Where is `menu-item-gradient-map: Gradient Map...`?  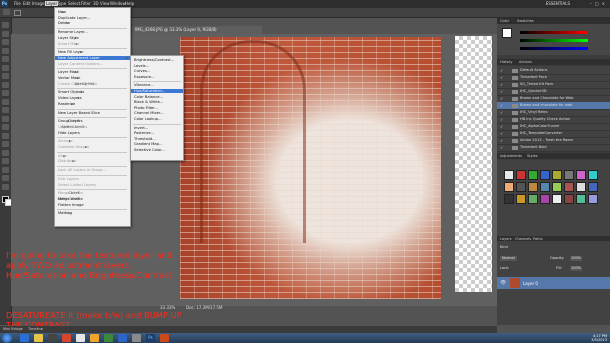
menu-item-gradient-map: Gradient Map... is located at coordinates (148, 144).